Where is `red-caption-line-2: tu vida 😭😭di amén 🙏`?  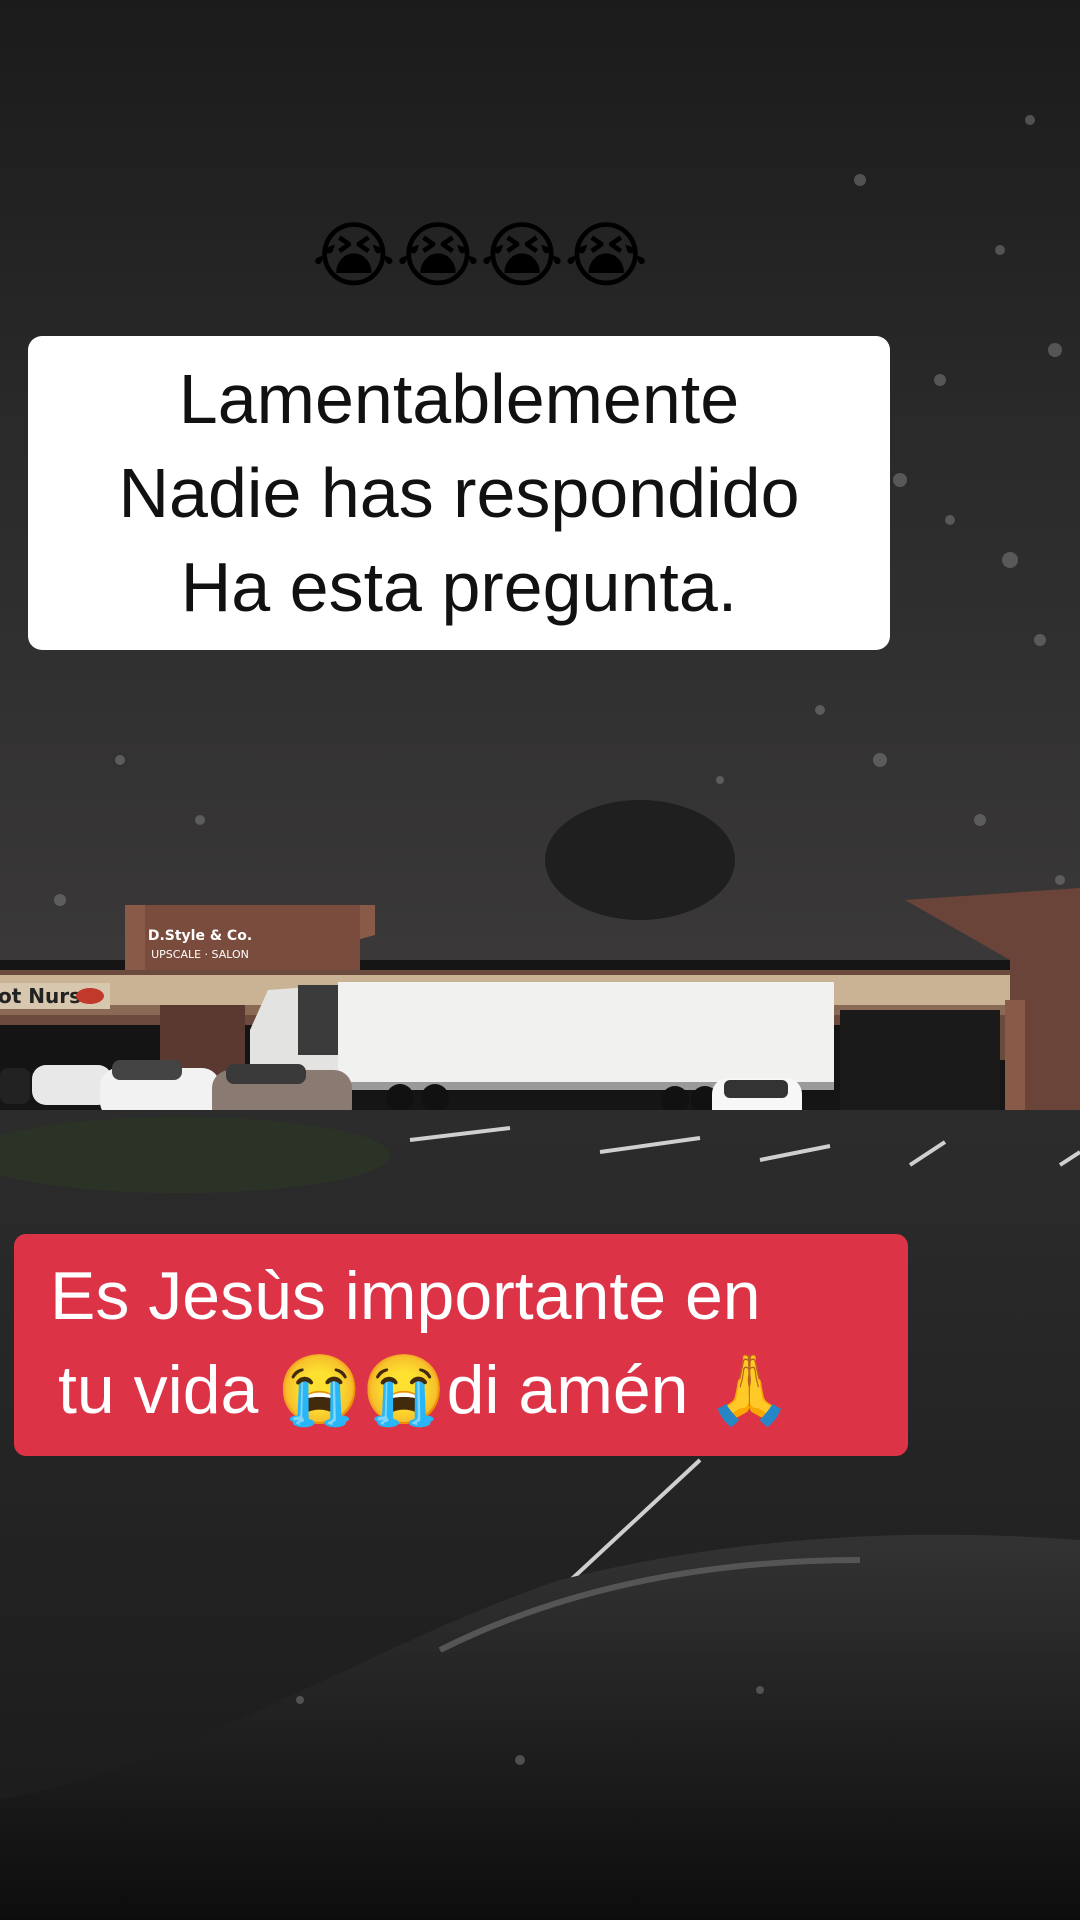
red-caption-line-2: tu vida 😭😭di amén 🙏 is located at coordinates (425, 1390).